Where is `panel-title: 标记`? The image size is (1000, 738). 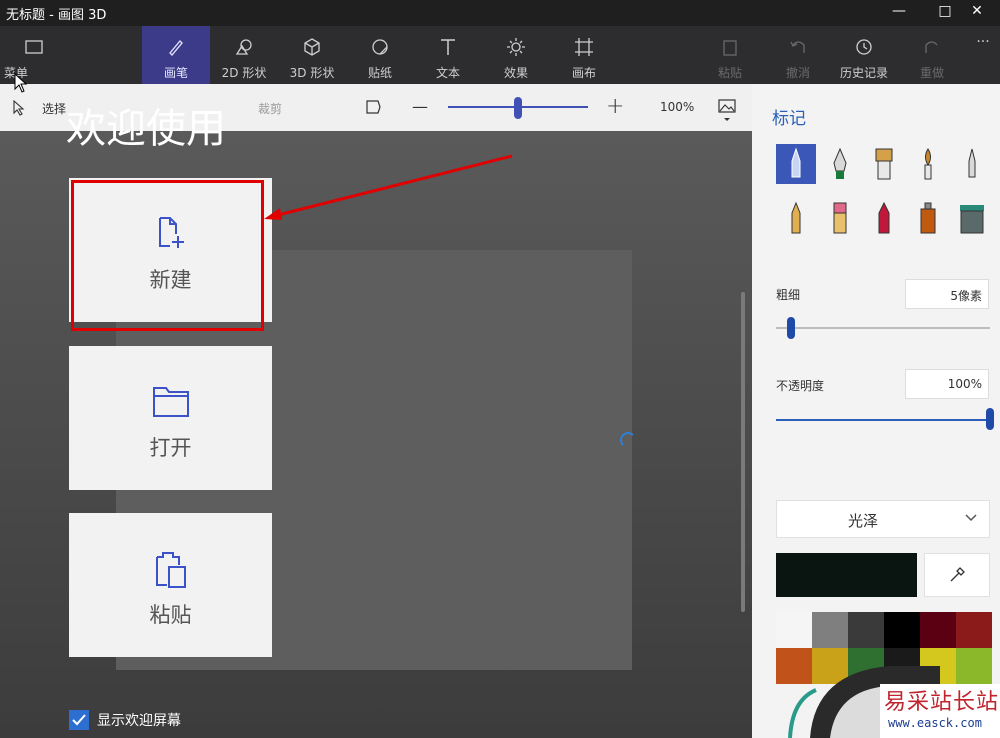 panel-title: 标记 is located at coordinates (789, 119).